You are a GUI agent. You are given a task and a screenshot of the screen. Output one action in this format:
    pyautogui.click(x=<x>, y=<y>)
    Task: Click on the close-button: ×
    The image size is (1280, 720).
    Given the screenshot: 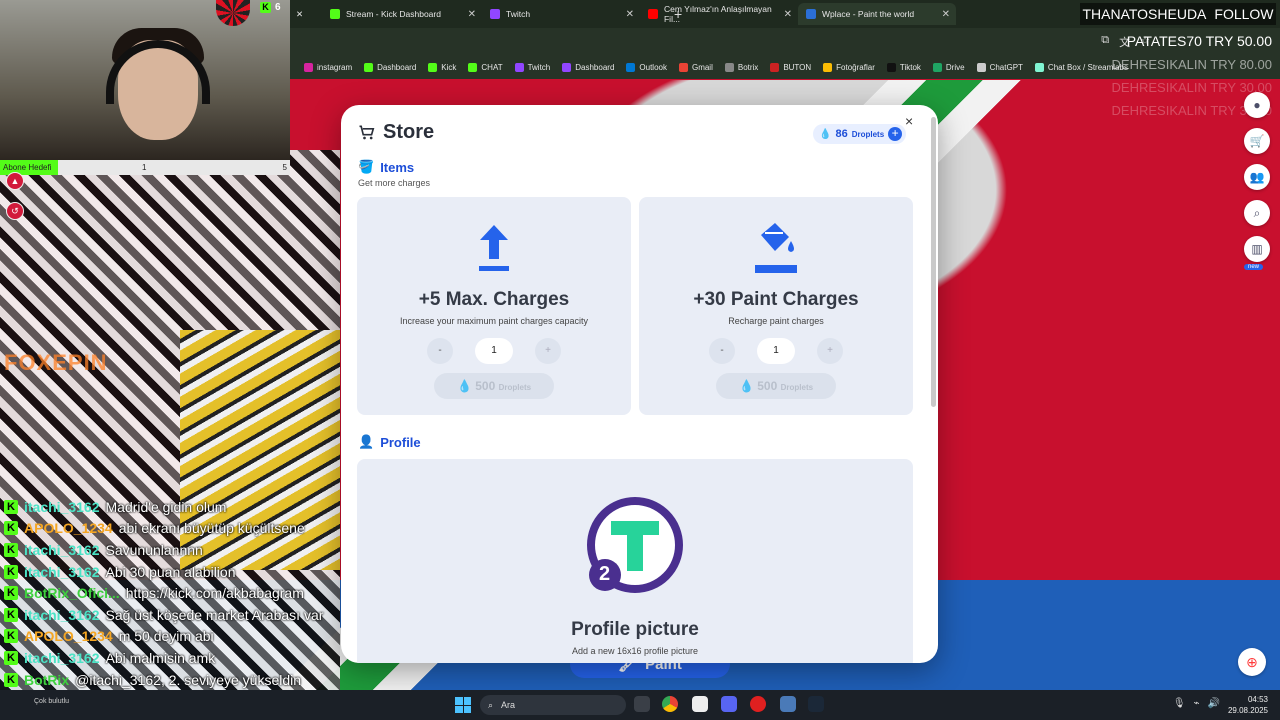 What is the action you would take?
    pyautogui.click(x=909, y=121)
    